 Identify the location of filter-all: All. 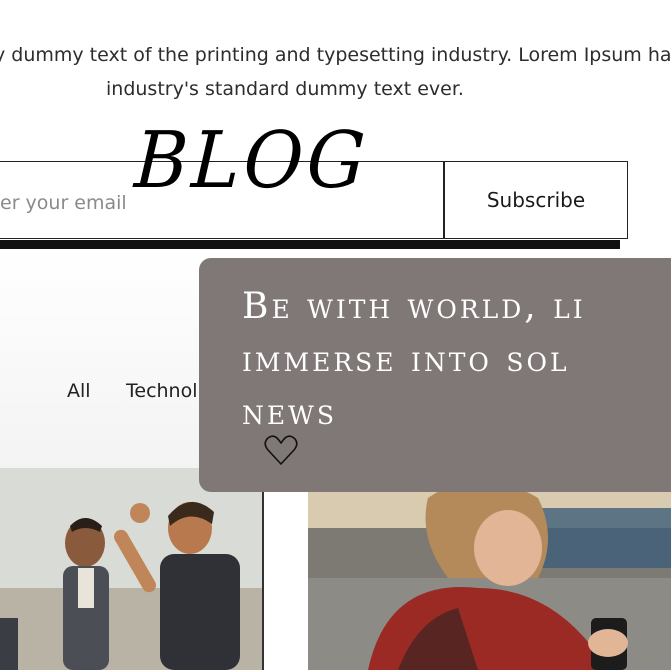
(79, 391).